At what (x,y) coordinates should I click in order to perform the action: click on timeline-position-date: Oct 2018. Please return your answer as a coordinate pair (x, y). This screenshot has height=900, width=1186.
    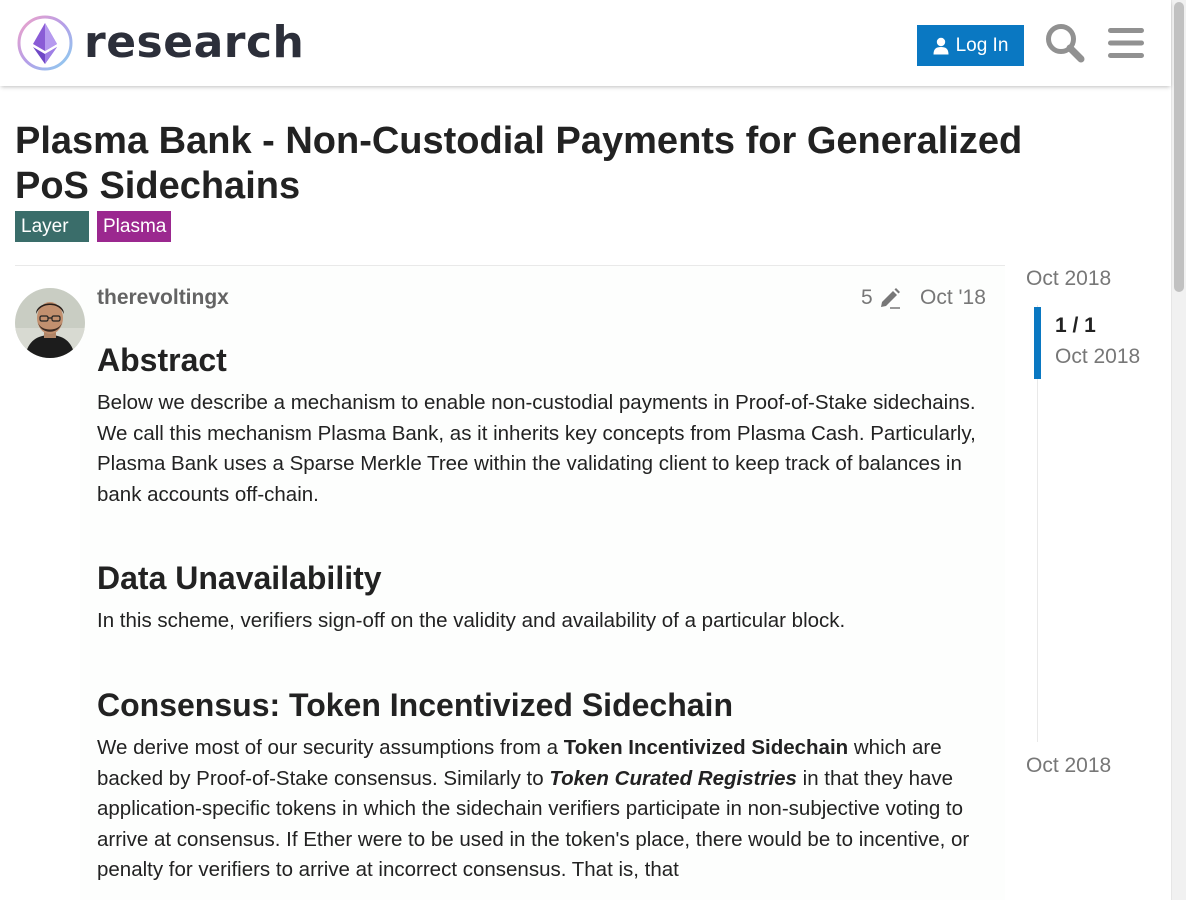
    Looking at the image, I should click on (1098, 356).